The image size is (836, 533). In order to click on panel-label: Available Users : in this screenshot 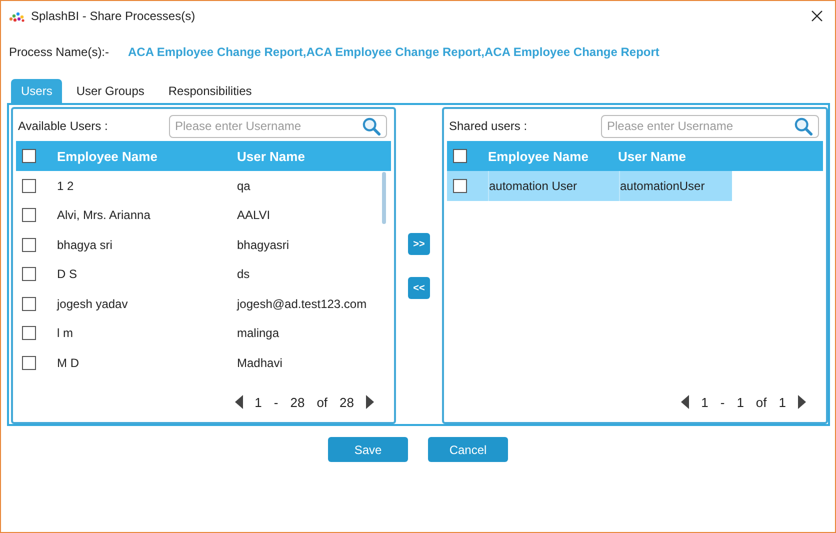, I will do `click(63, 126)`.